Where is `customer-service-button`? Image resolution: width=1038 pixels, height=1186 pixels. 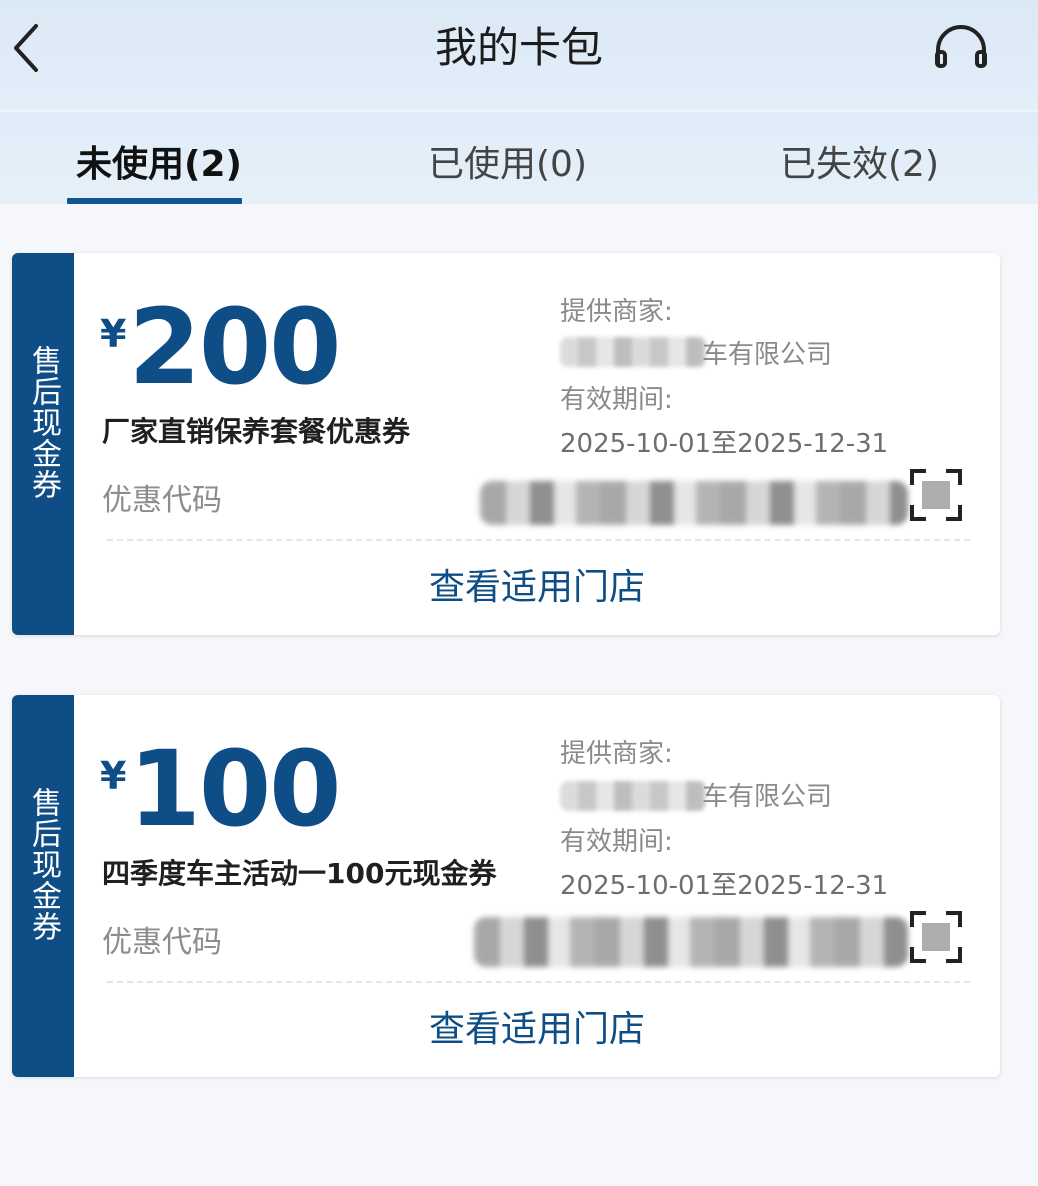
customer-service-button is located at coordinates (961, 48).